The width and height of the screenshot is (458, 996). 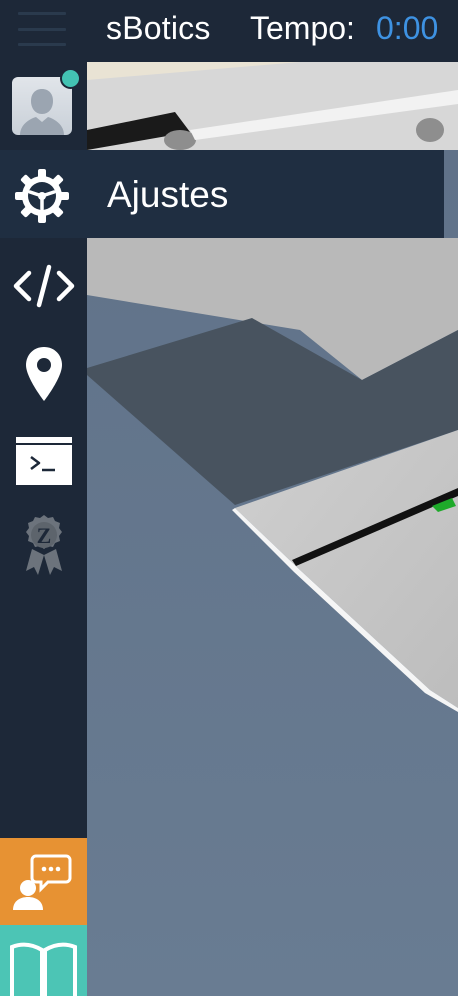 I want to click on z-award-badge-icon: Z, so click(x=43, y=545).